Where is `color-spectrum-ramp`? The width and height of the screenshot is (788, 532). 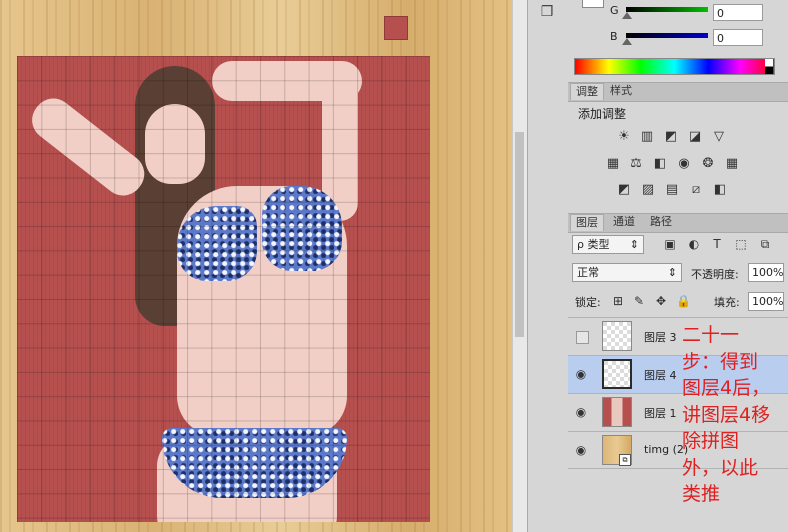 color-spectrum-ramp is located at coordinates (674, 66).